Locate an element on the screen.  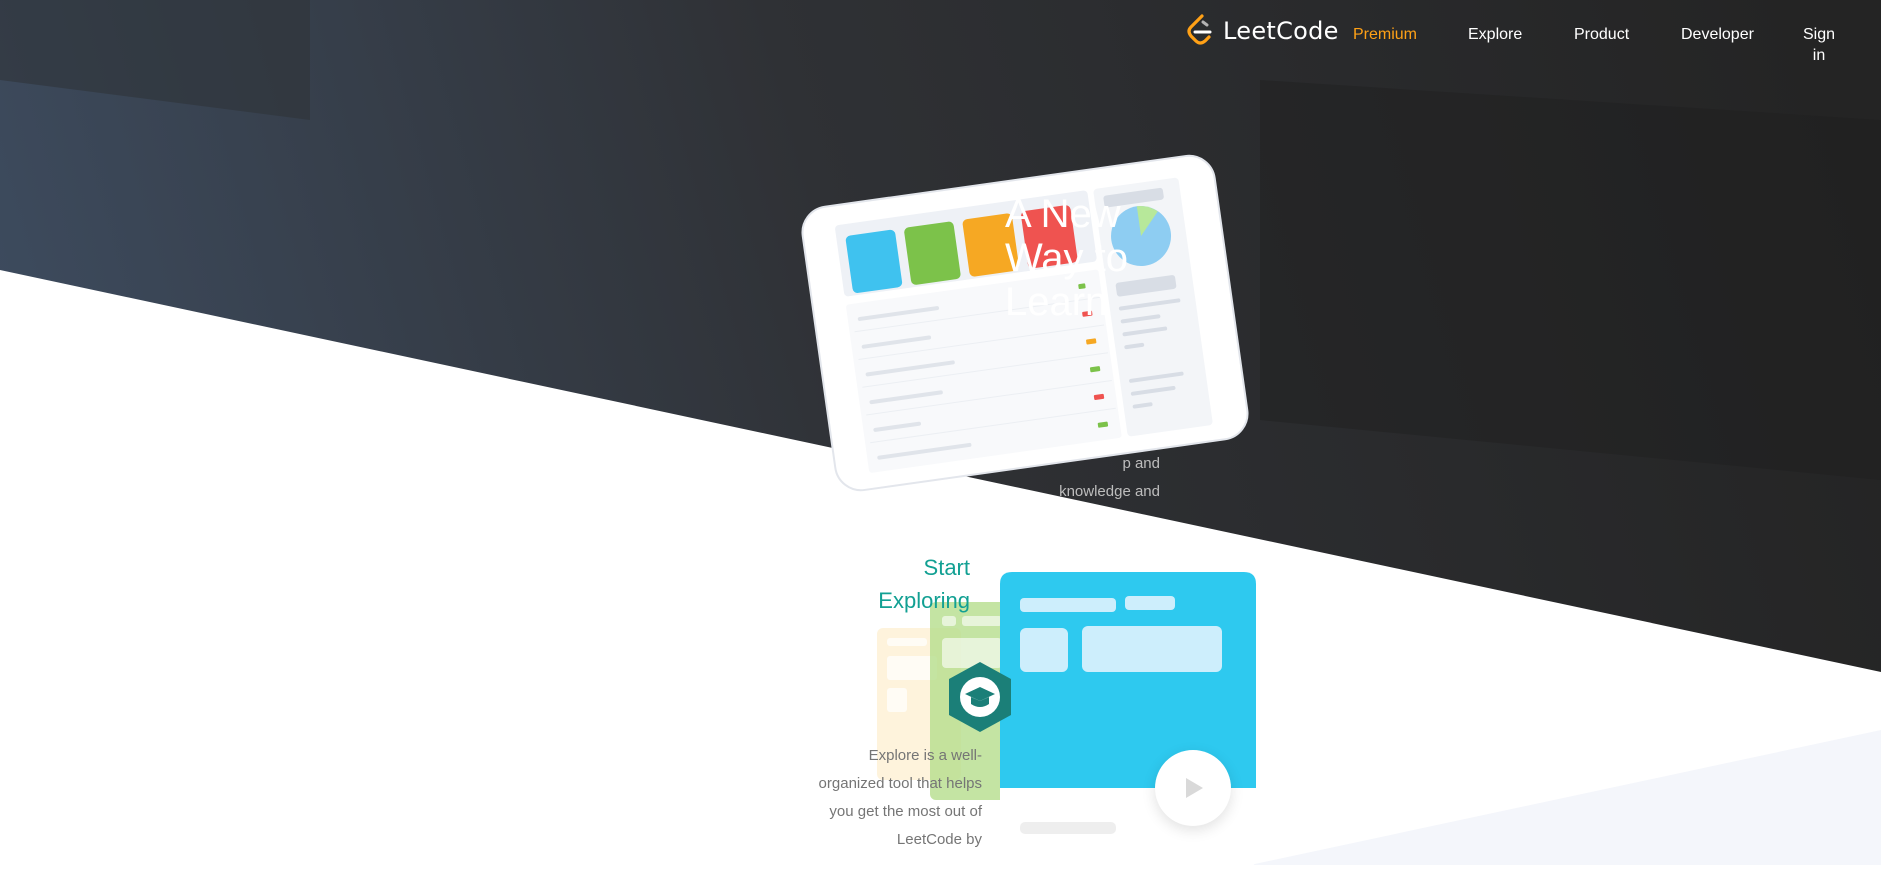
nav-premium-link: Premium is located at coordinates (1385, 34).